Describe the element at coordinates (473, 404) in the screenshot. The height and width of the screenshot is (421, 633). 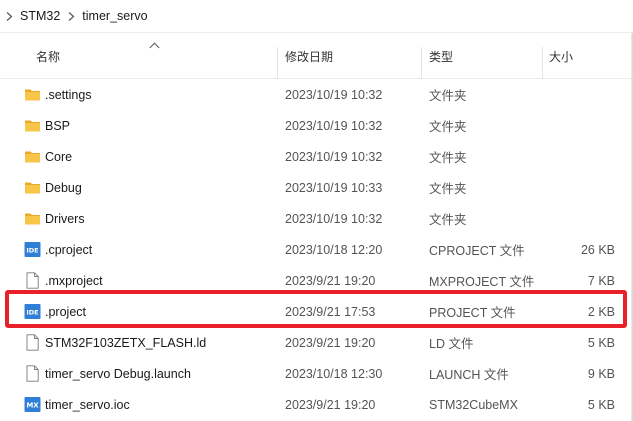
I see `file-type: STM32CubeMX` at that location.